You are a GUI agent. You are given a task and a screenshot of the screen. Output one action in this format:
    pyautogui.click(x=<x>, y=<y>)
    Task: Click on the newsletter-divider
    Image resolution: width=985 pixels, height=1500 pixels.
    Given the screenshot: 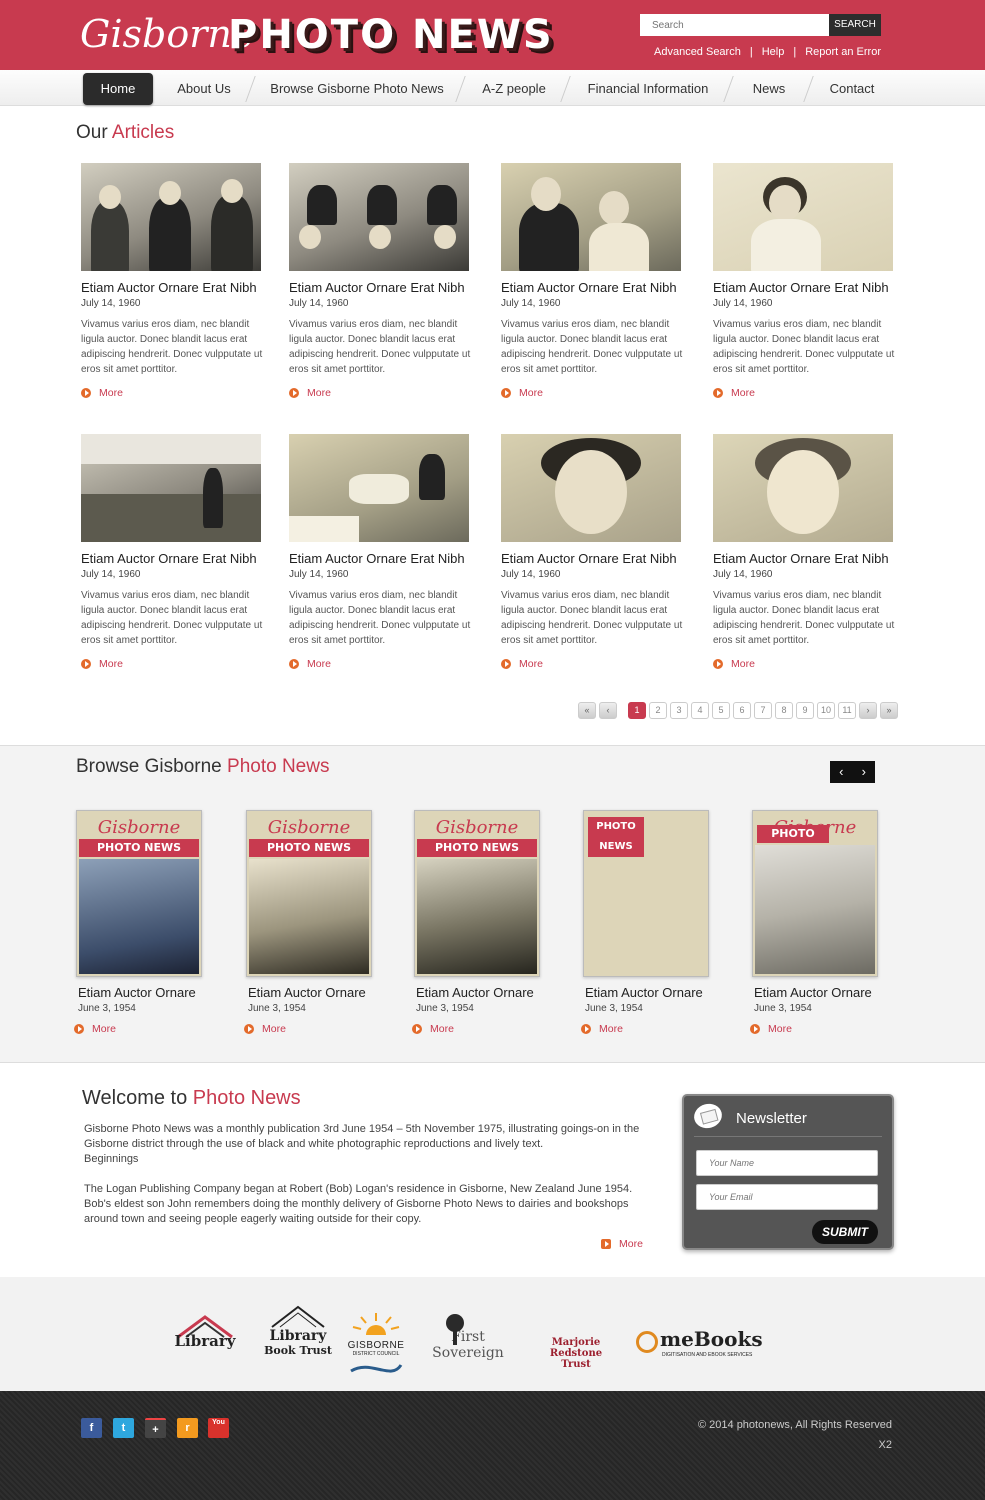 What is the action you would take?
    pyautogui.click(x=788, y=1136)
    